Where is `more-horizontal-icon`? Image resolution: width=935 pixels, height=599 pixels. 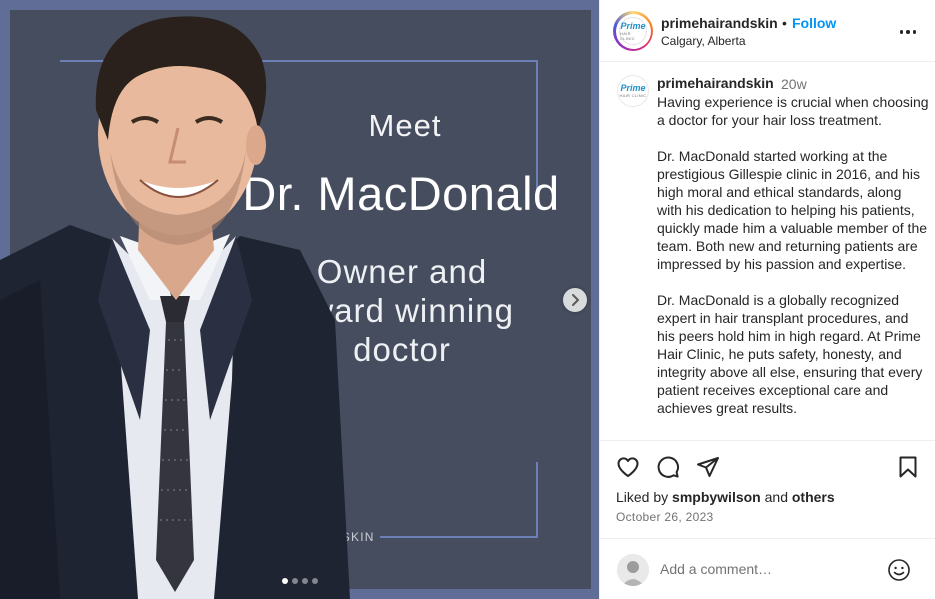 more-horizontal-icon is located at coordinates (901, 32).